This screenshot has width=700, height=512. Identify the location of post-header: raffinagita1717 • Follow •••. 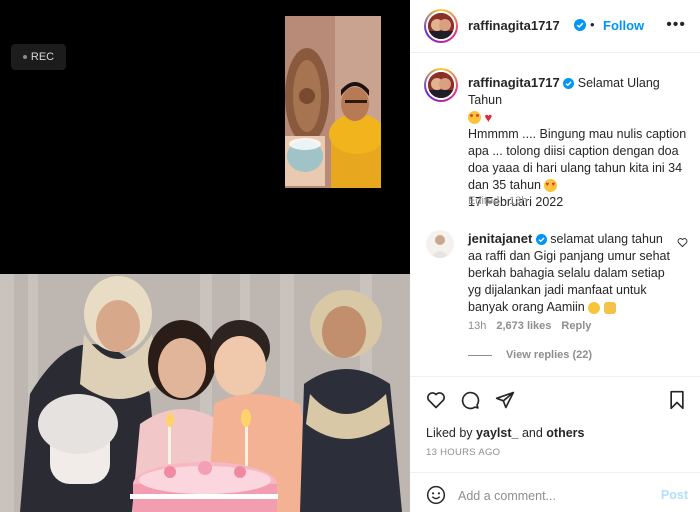
(555, 26).